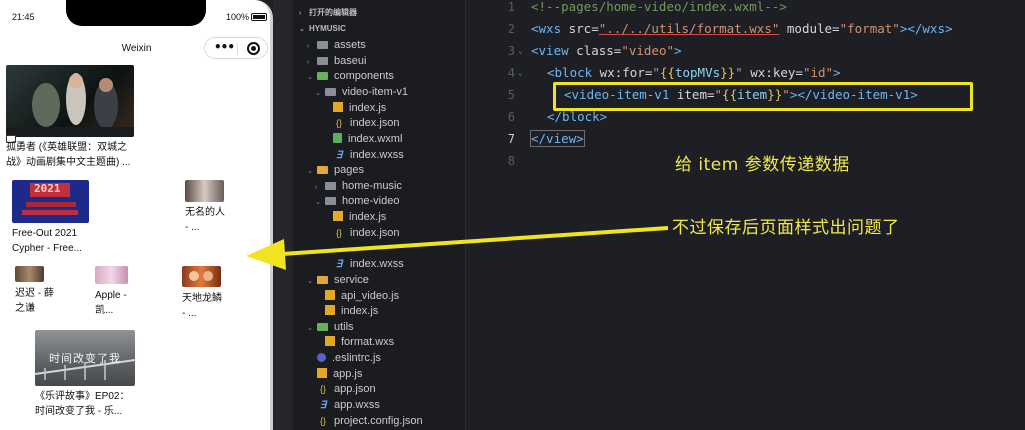  Describe the element at coordinates (694, 72) in the screenshot. I see `code-line-4: <block wx:for="{{topMVs}}" wx:key="id">` at that location.